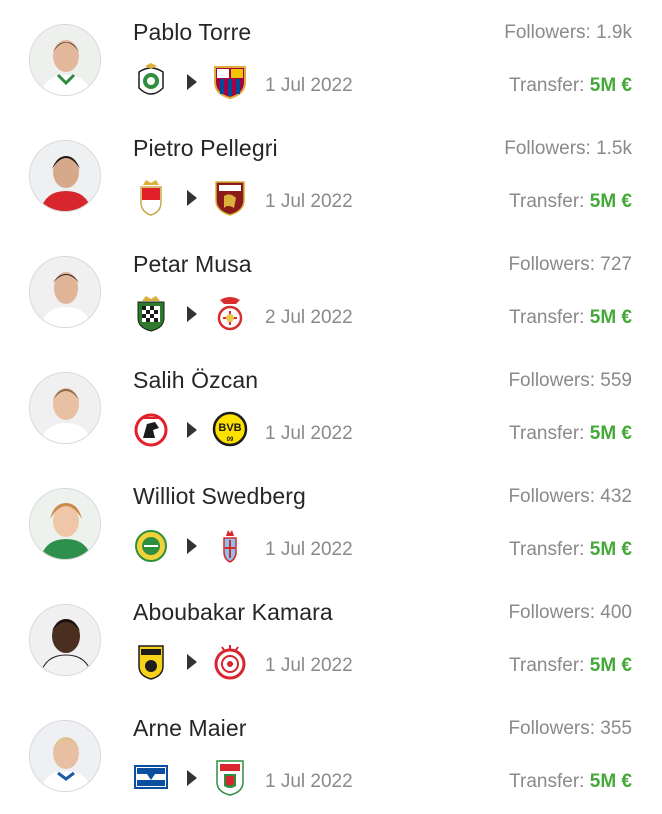 This screenshot has height=814, width=662. I want to click on fc-barcelona-crest, so click(230, 83).